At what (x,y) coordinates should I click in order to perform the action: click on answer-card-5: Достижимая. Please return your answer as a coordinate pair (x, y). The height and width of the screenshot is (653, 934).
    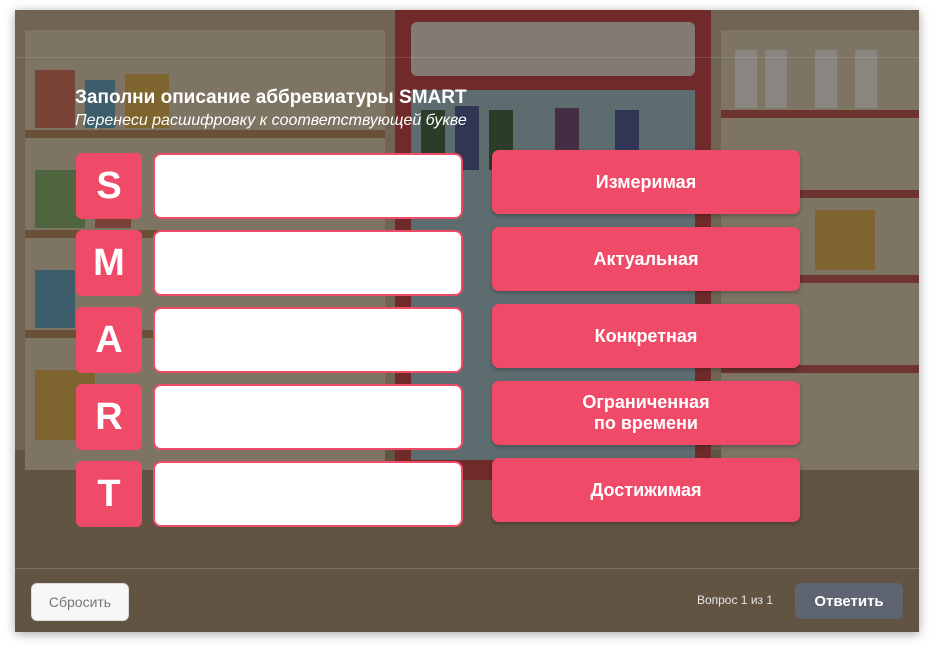
    Looking at the image, I should click on (646, 490).